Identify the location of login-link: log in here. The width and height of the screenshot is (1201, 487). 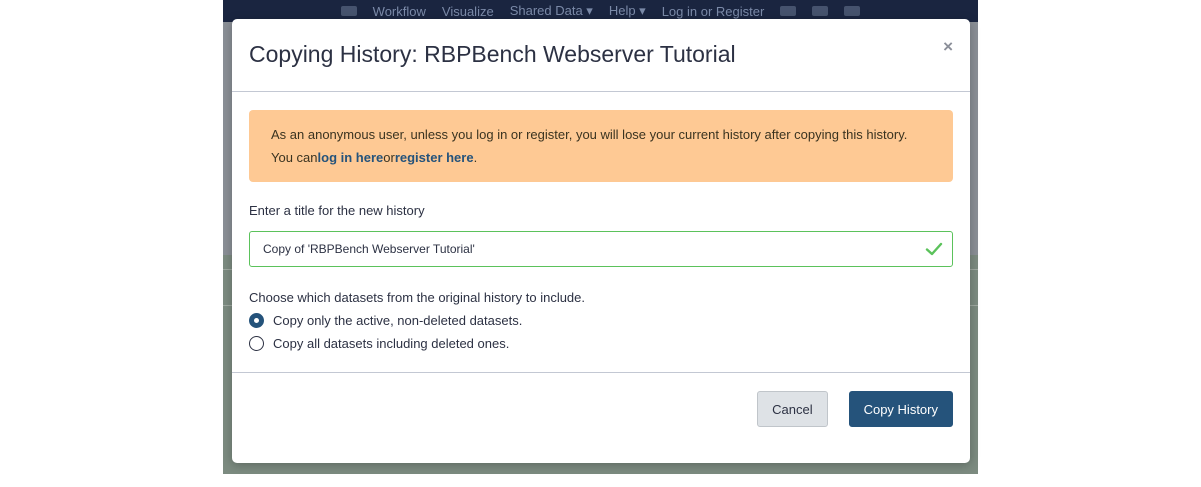
(351, 157).